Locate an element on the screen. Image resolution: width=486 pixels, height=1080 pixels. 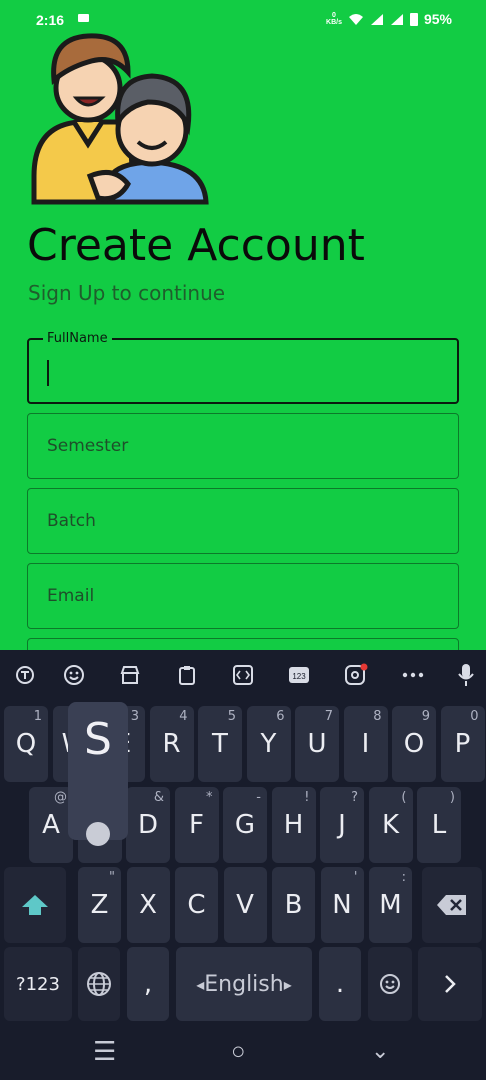
key-label: B is located at coordinates (293, 905).